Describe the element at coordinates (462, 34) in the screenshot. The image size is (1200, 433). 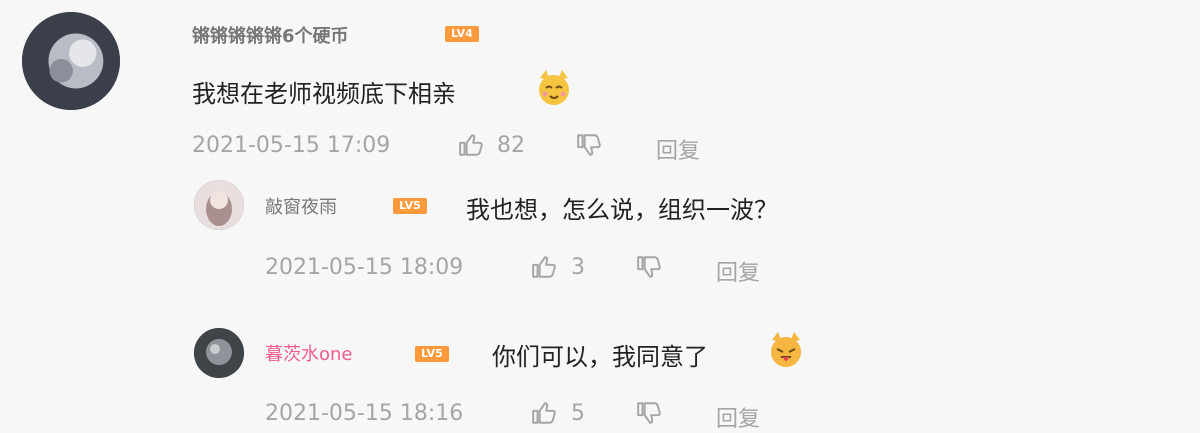
I see `level-badge: LV4` at that location.